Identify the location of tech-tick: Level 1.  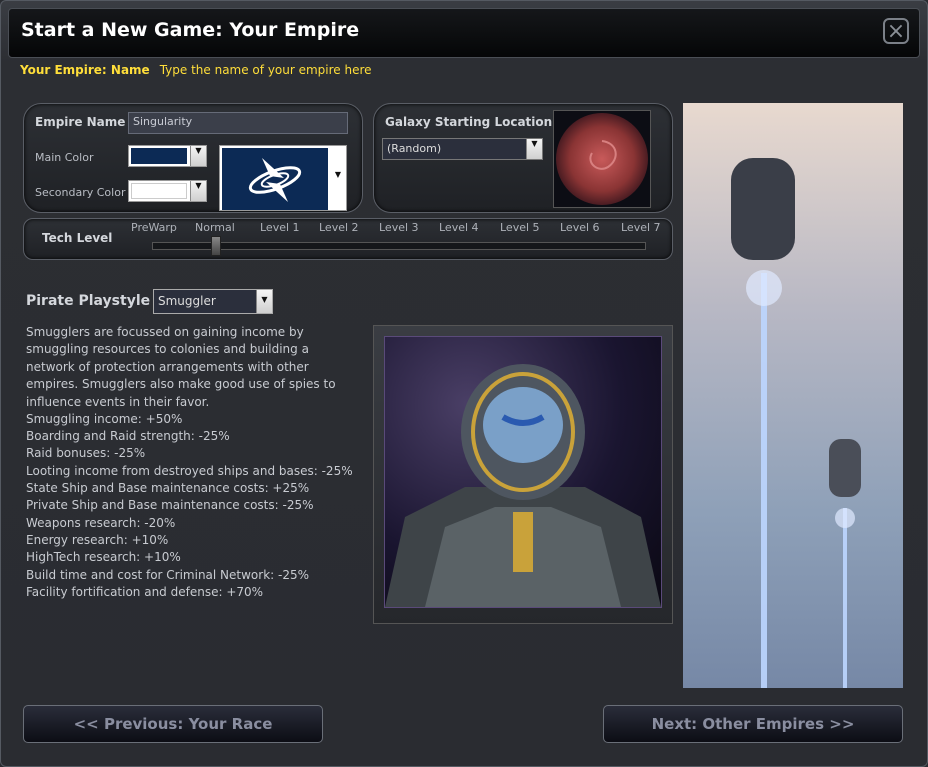
(280, 227).